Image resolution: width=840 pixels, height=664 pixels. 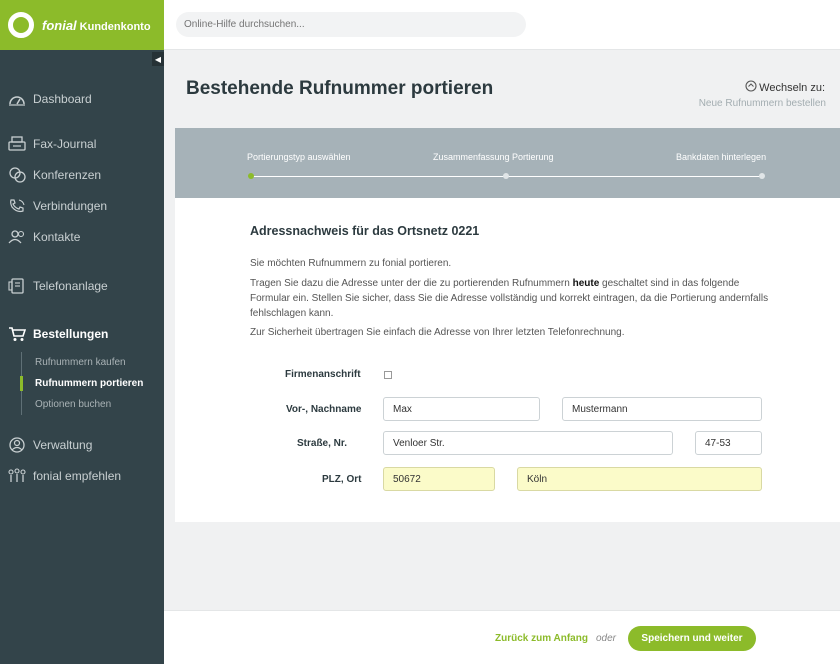 I want to click on sidebar-item-fonial-empfehlen: fonial empfehlen, so click(x=64, y=476).